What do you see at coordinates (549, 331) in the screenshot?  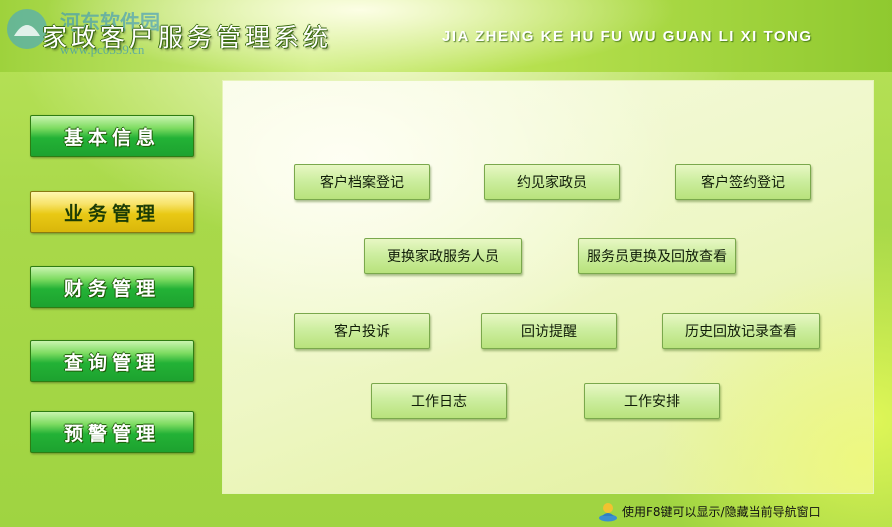 I see `revisit-reminder-button: 回访提醒` at bounding box center [549, 331].